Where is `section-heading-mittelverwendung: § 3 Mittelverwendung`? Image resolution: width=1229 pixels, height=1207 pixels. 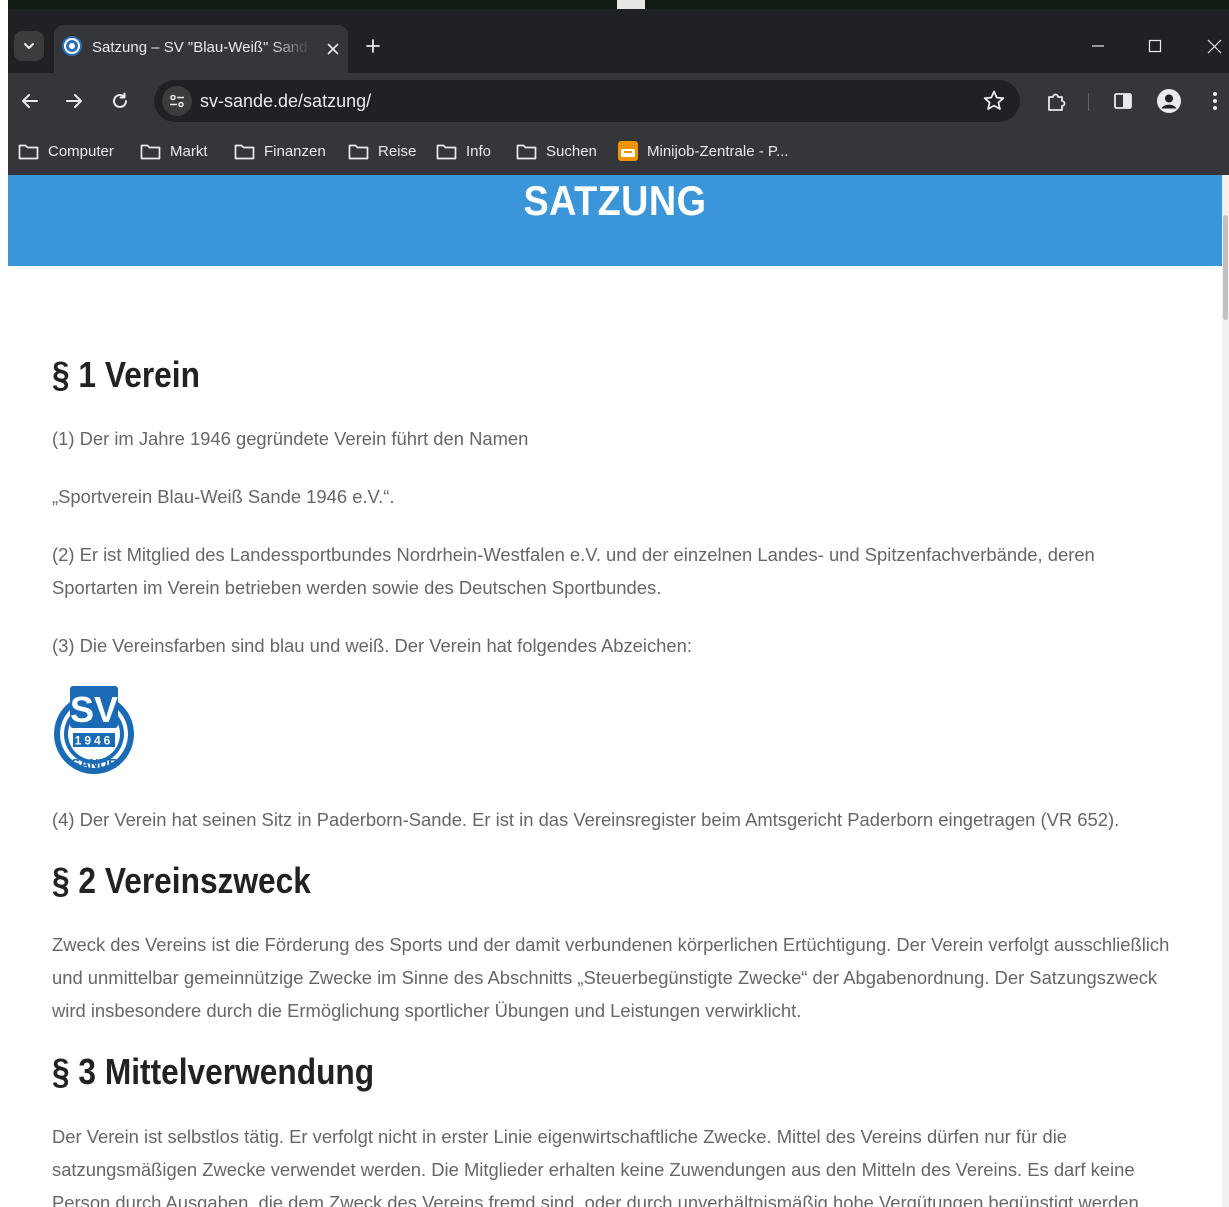
section-heading-mittelverwendung: § 3 Mittelverwendung is located at coordinates (213, 1071).